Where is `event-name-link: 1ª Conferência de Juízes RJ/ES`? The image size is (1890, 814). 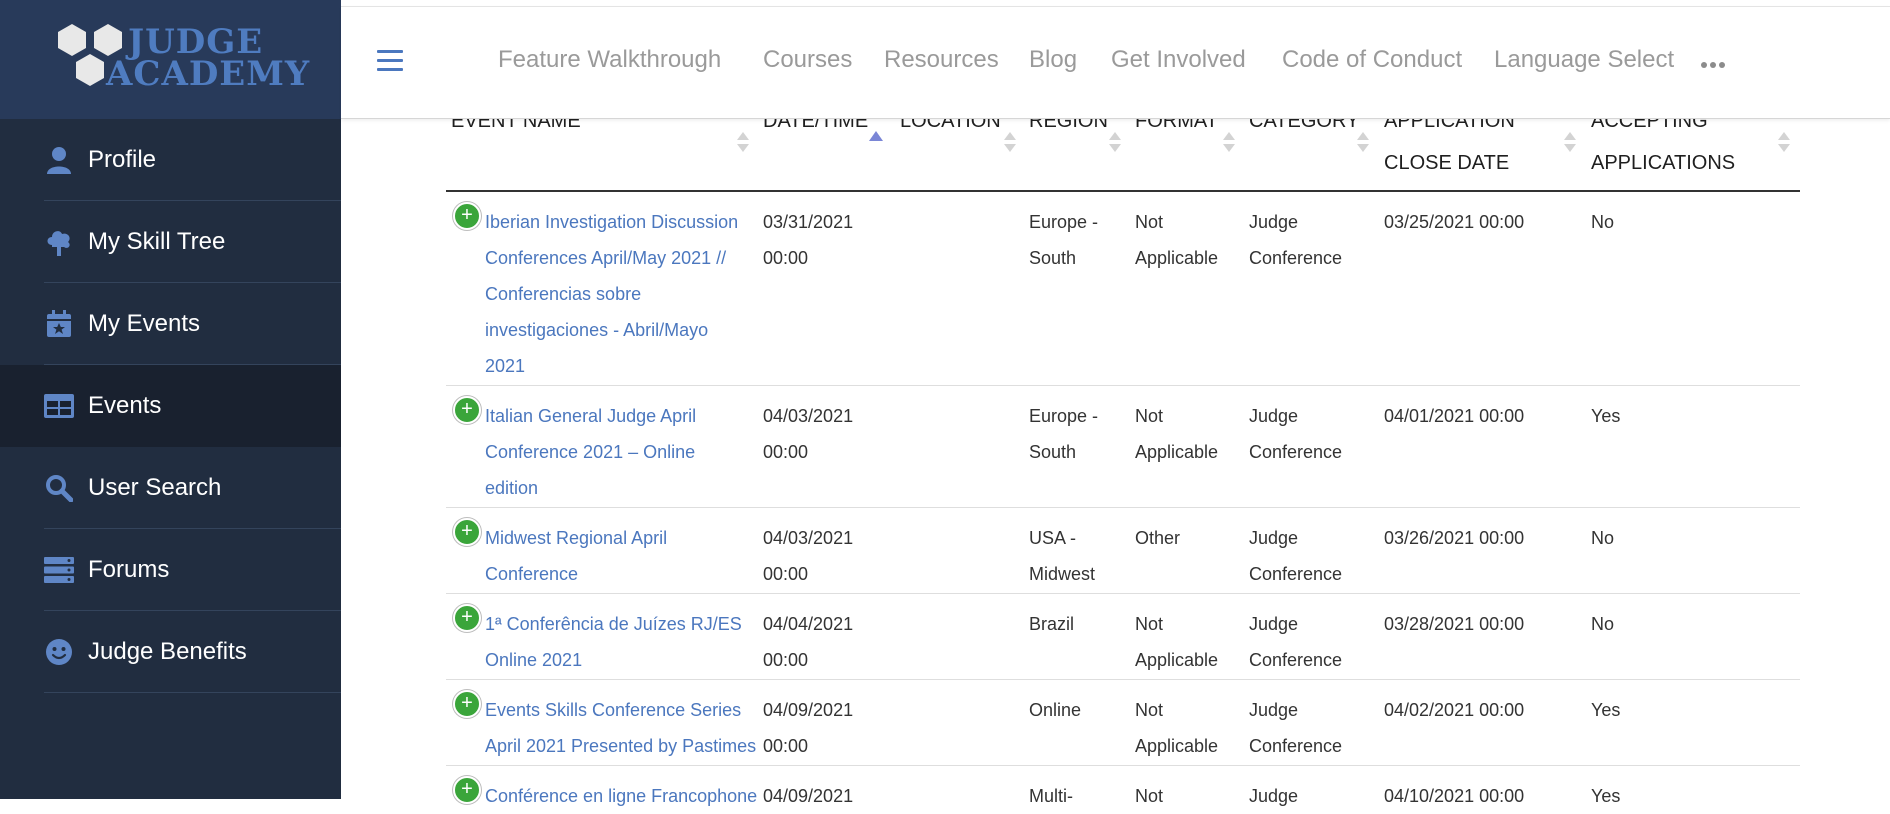 event-name-link: 1ª Conferência de Juízes RJ/ES is located at coordinates (613, 624).